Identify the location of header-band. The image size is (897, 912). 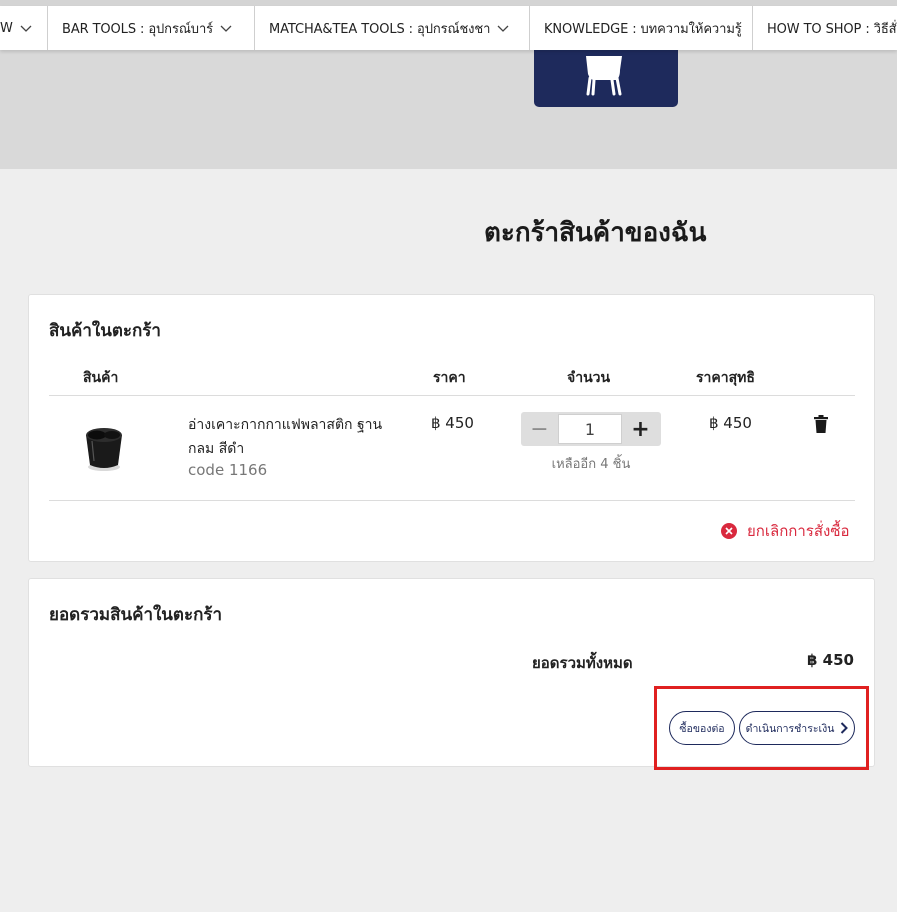
(448, 109).